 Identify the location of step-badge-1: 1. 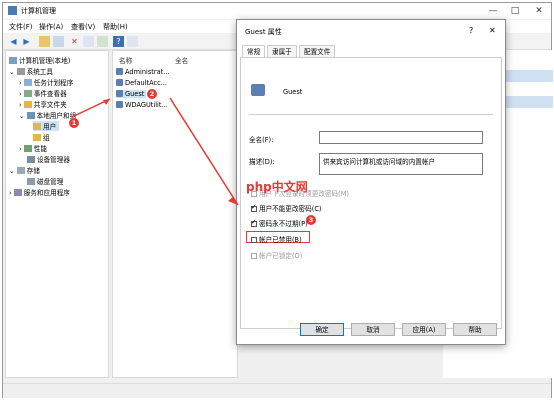
(74, 123).